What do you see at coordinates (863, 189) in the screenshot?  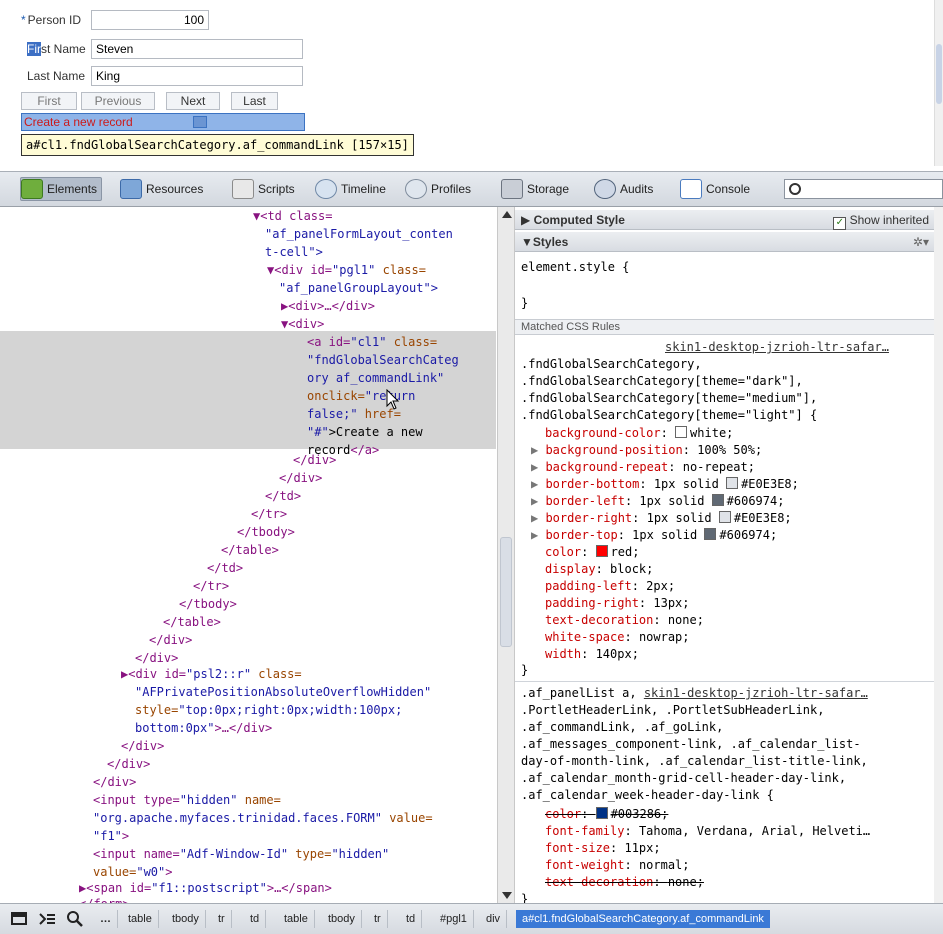 I see `devtools-search-input` at bounding box center [863, 189].